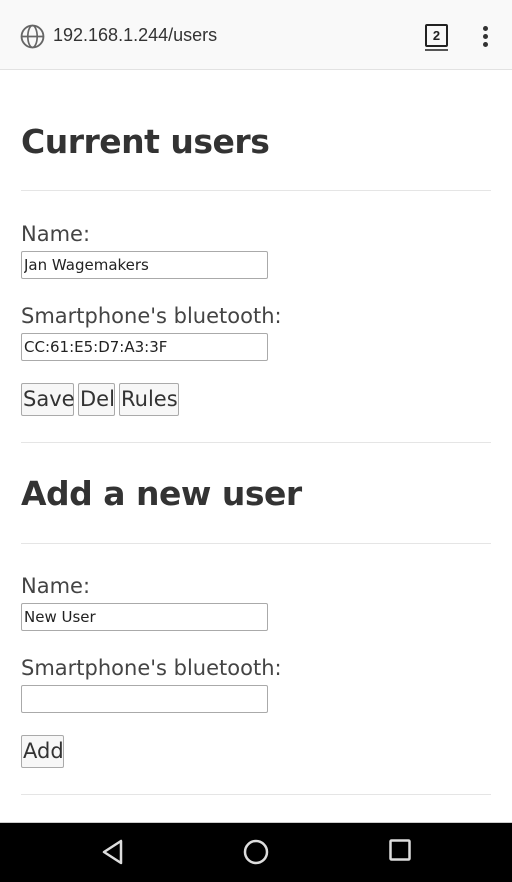  Describe the element at coordinates (256, 35) in the screenshot. I see `browser-toolbar: 192.168.1.244/users 2` at that location.